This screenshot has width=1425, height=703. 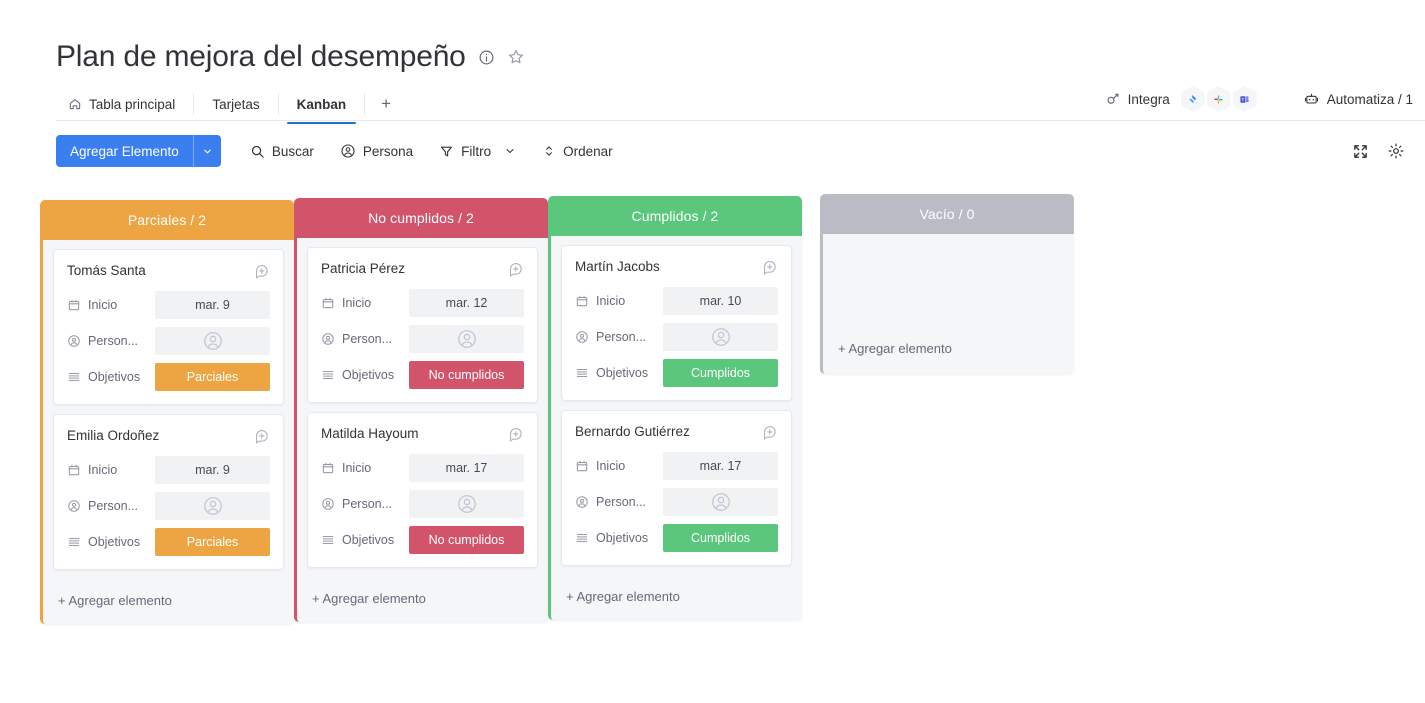 I want to click on tab-tarjetas: Tarjetas, so click(x=235, y=104).